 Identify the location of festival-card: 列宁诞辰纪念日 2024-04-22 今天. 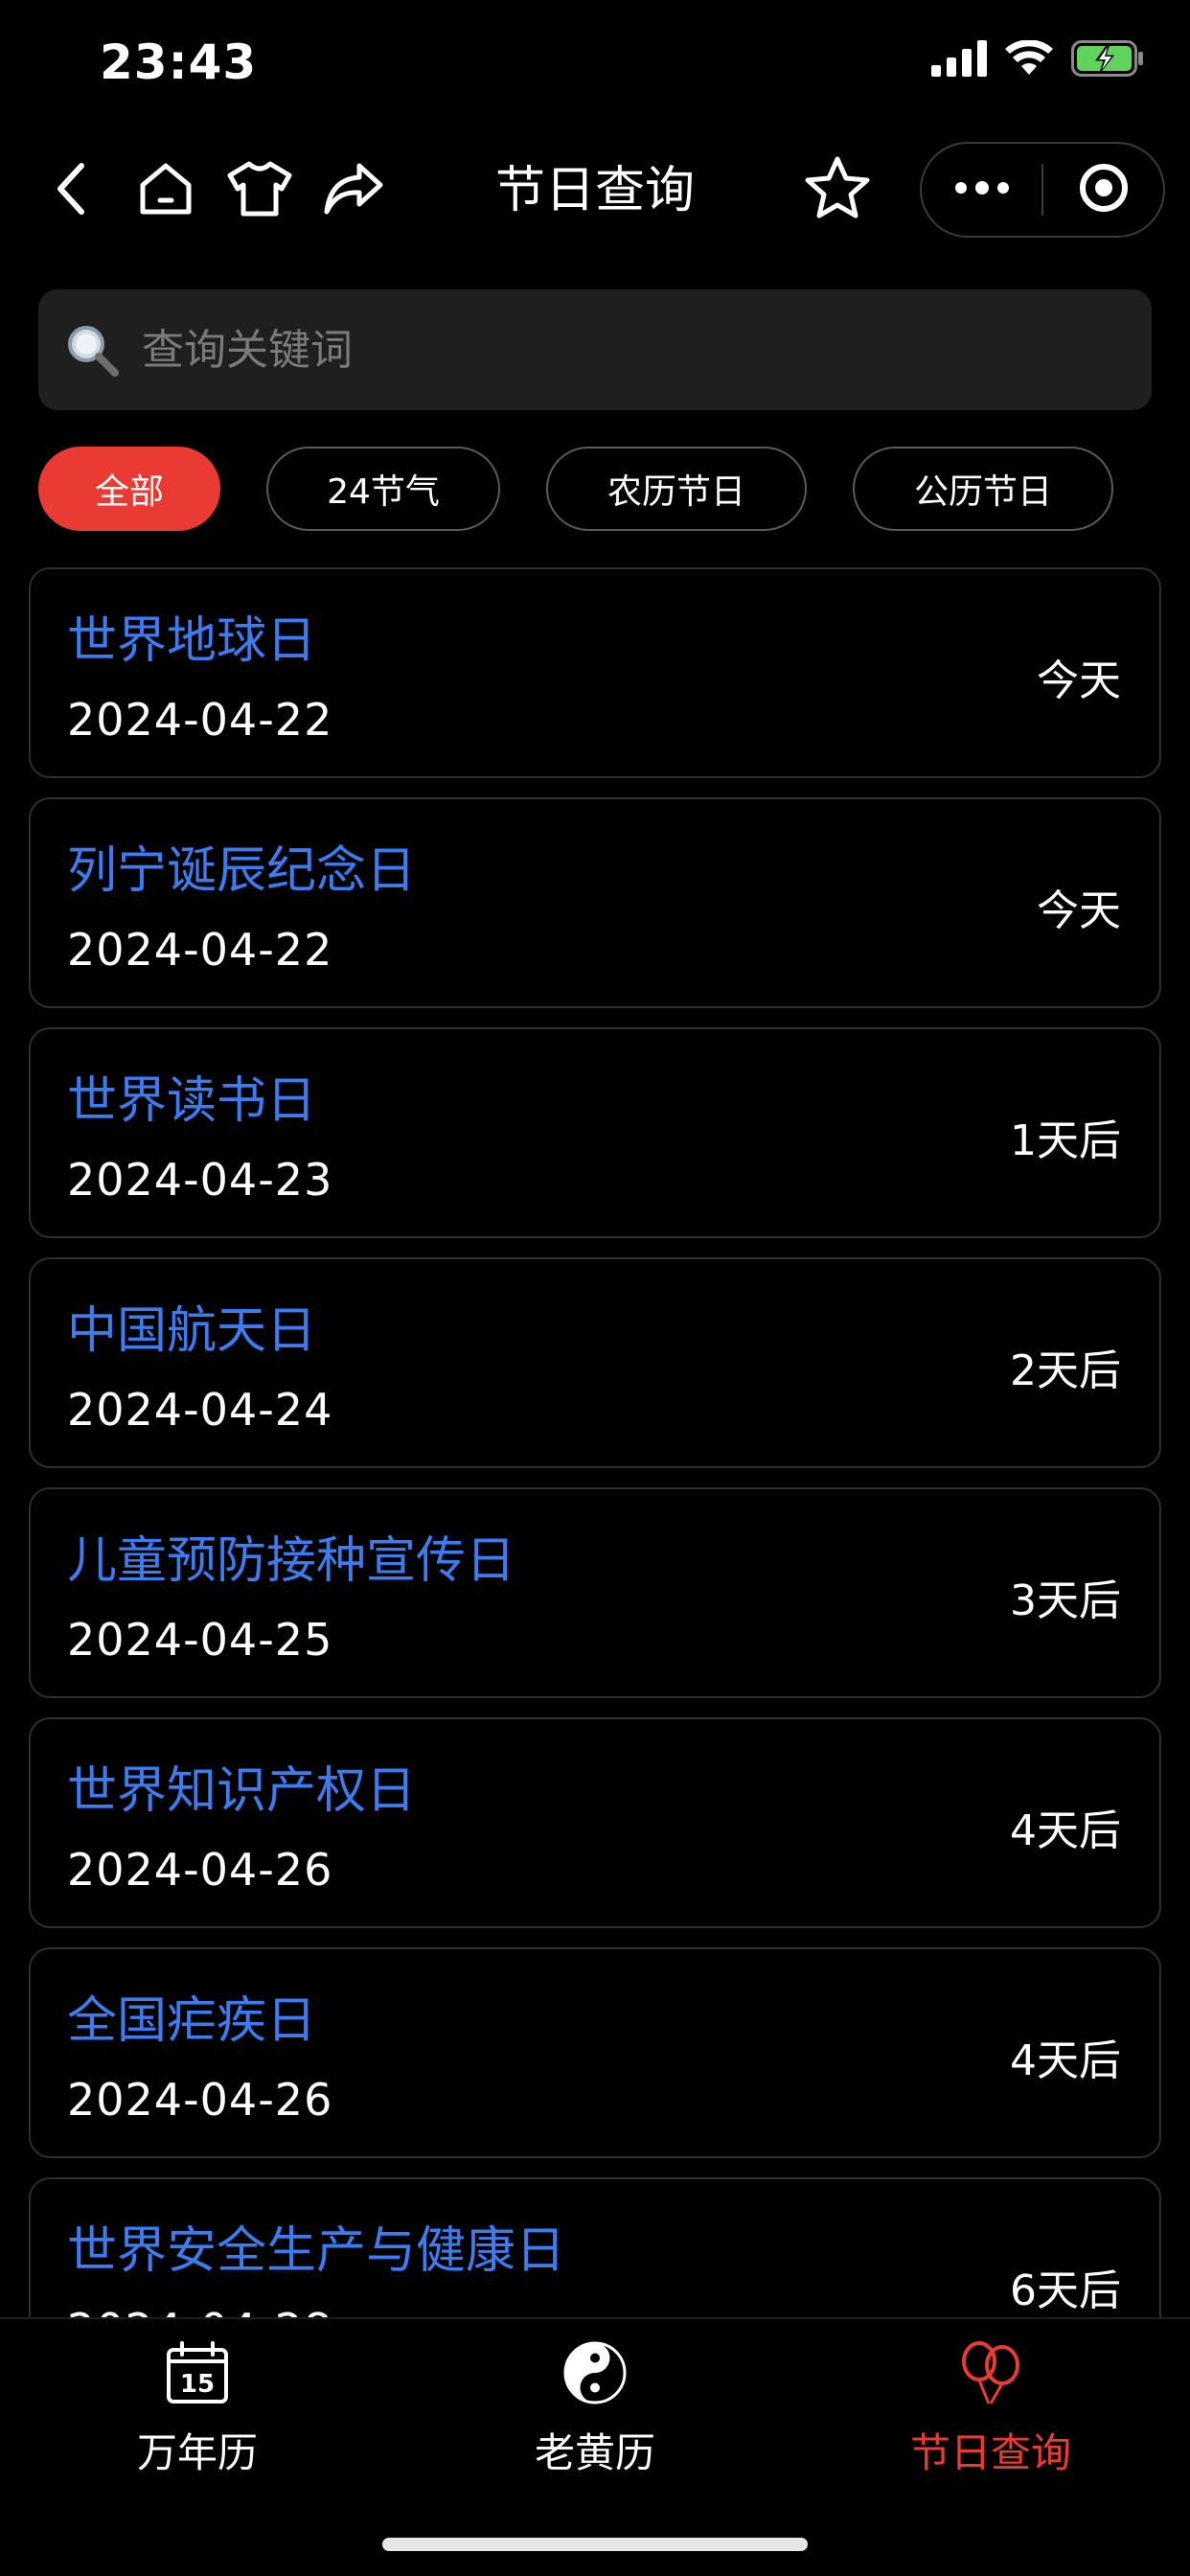
(595, 902).